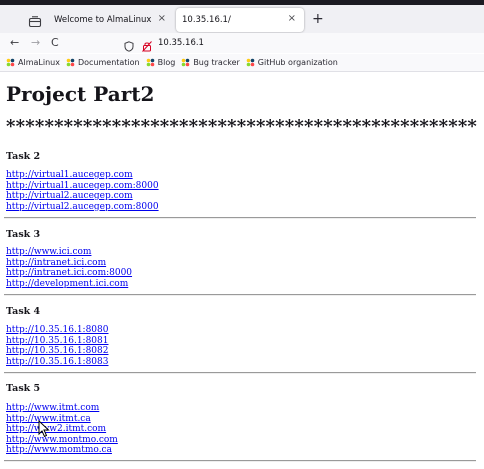  What do you see at coordinates (44, 429) in the screenshot?
I see `mouse-pointer-icon` at bounding box center [44, 429].